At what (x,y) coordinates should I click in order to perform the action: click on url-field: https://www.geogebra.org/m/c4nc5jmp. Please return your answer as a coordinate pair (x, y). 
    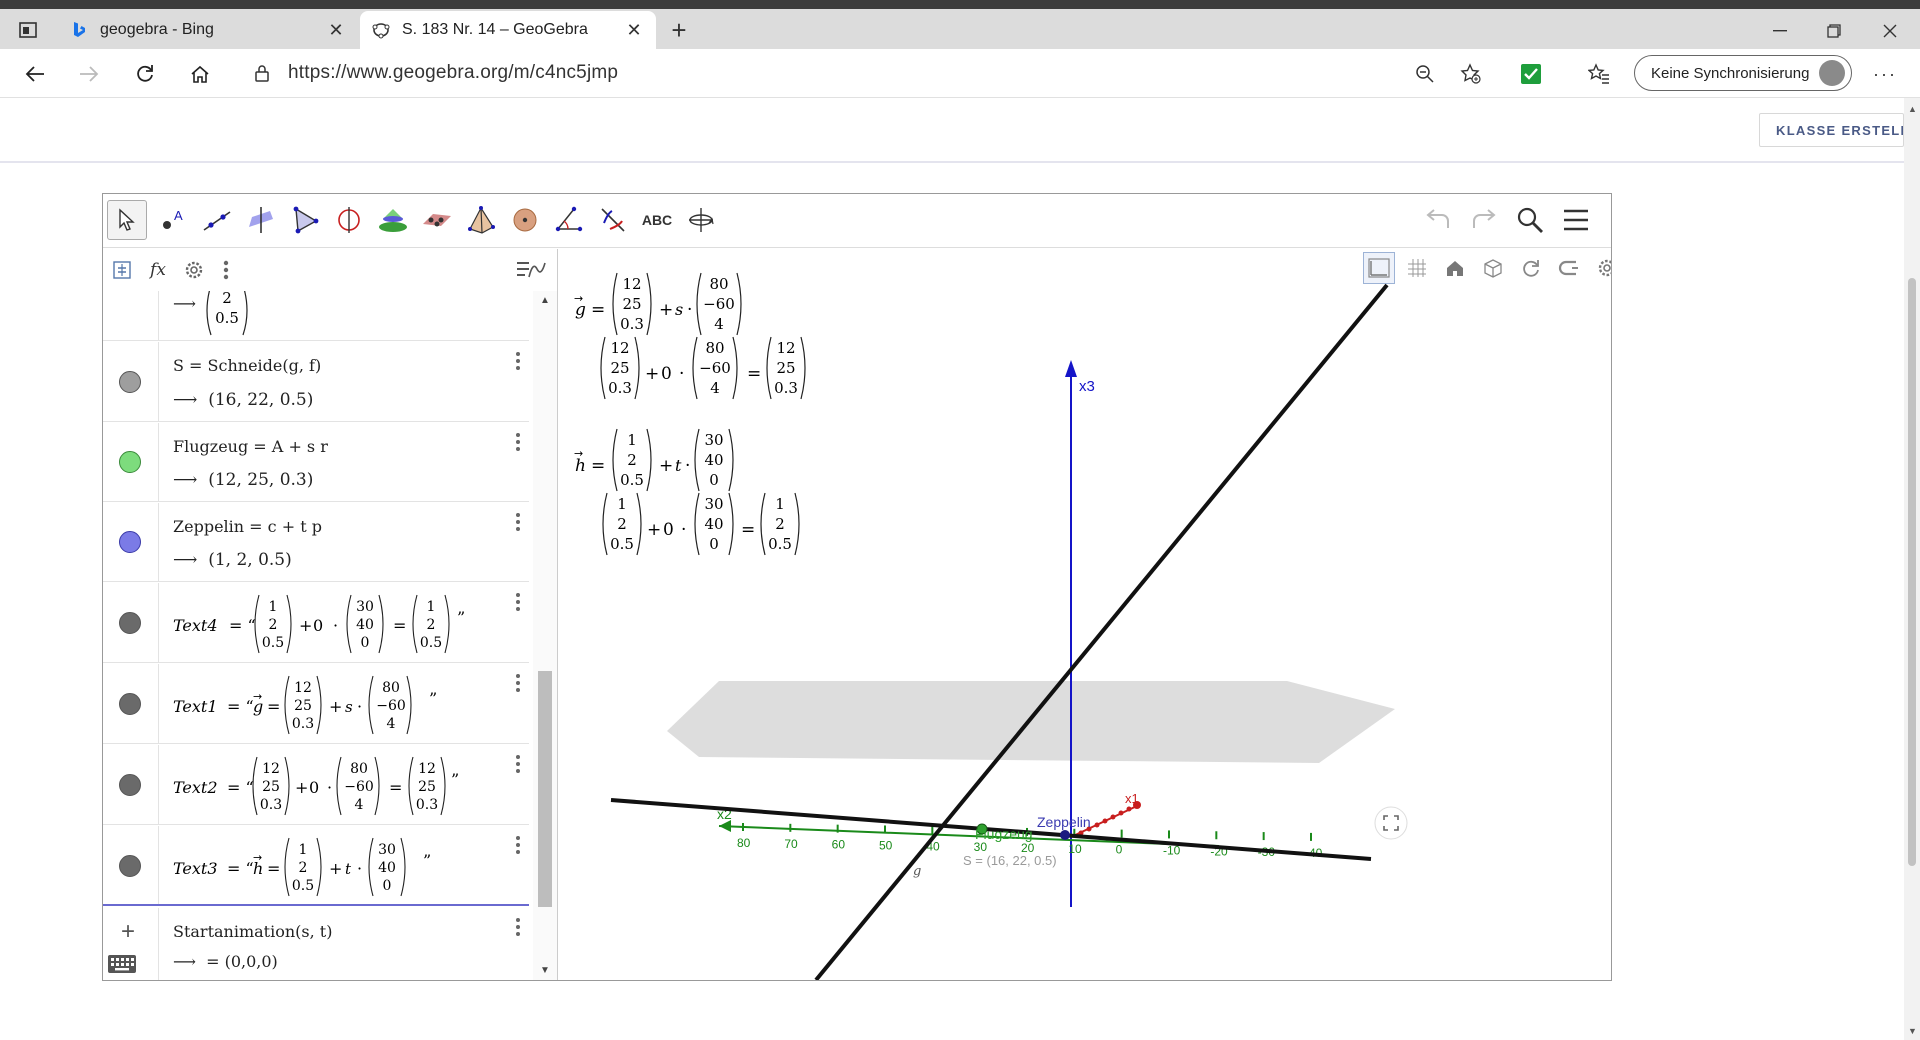
    Looking at the image, I should click on (860, 73).